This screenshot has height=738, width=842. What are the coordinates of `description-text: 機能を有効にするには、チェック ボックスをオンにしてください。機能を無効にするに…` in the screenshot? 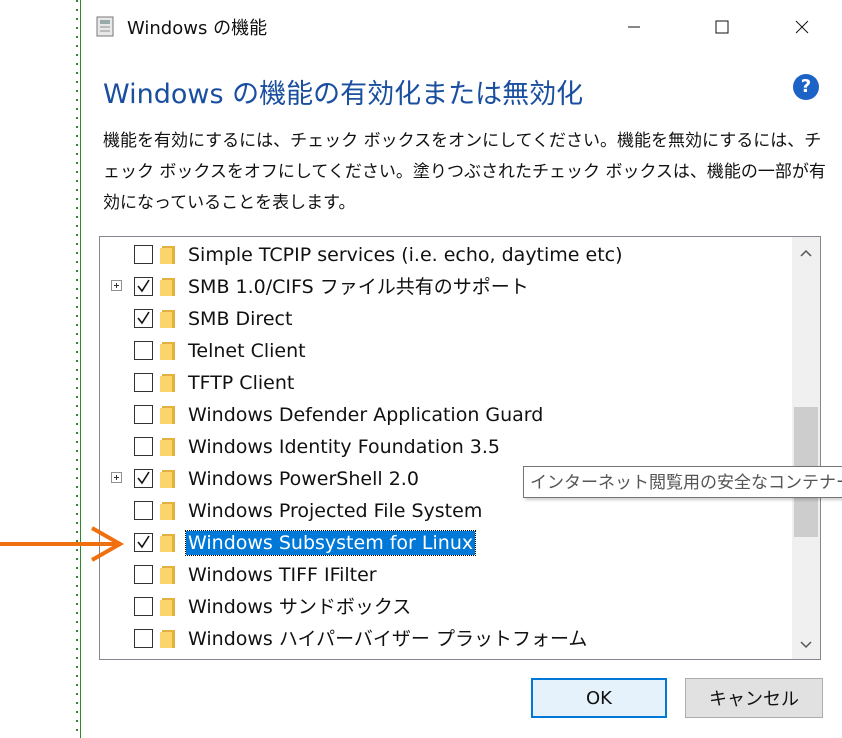 It's located at (464, 172).